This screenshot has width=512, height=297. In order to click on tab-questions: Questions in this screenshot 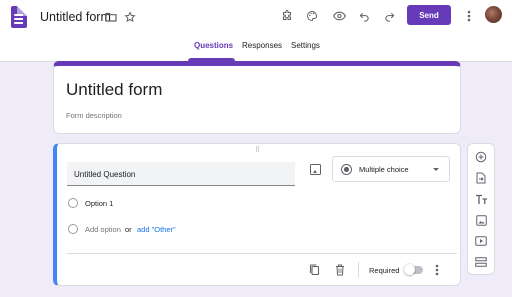, I will do `click(213, 45)`.